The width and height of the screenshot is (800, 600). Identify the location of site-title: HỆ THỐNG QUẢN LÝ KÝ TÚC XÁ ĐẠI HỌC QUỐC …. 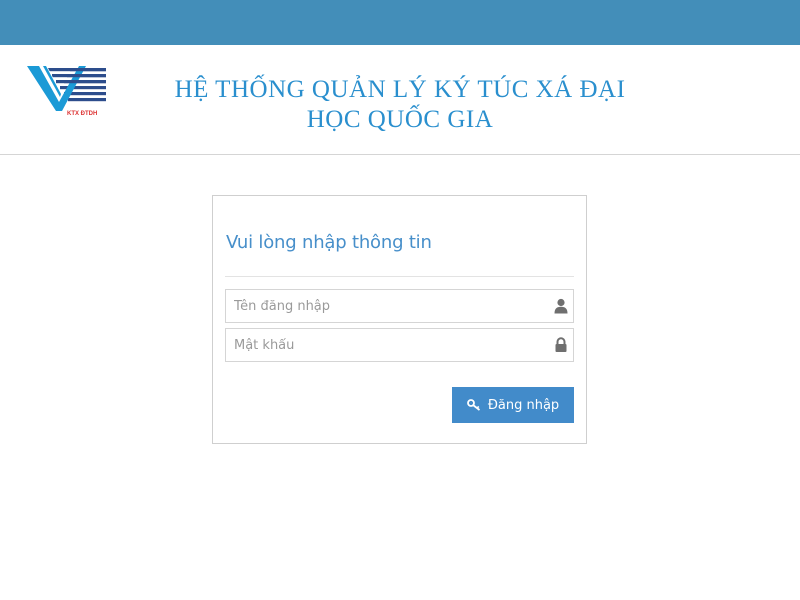
(400, 105).